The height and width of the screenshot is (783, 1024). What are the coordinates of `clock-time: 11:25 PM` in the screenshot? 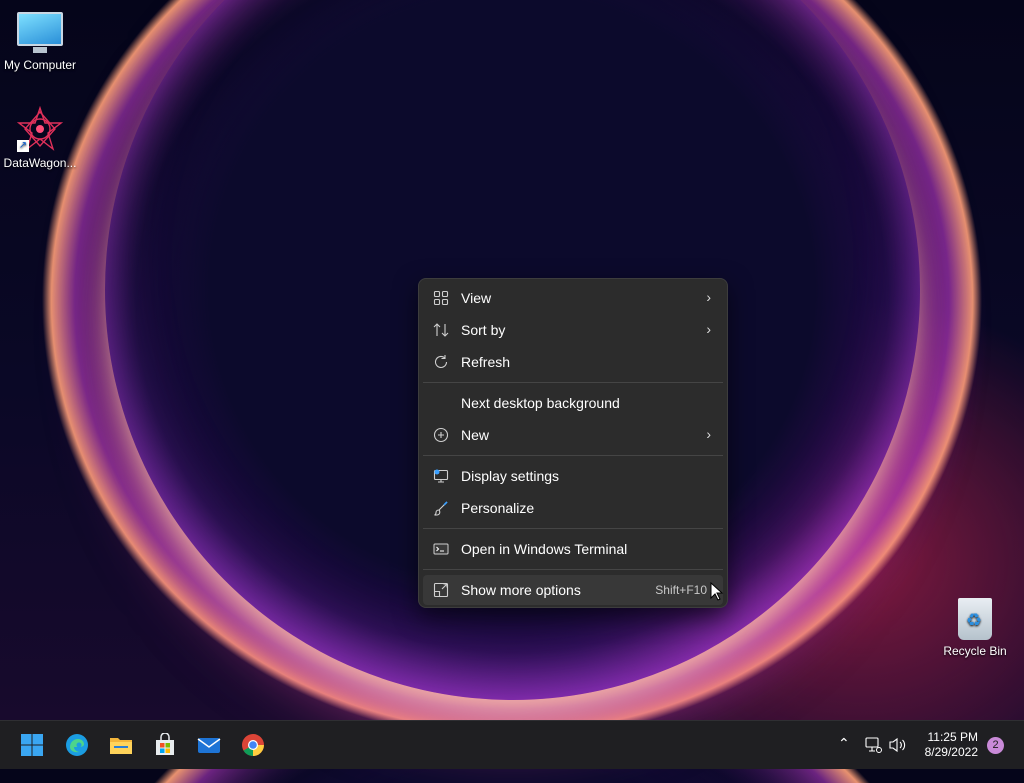 It's located at (952, 737).